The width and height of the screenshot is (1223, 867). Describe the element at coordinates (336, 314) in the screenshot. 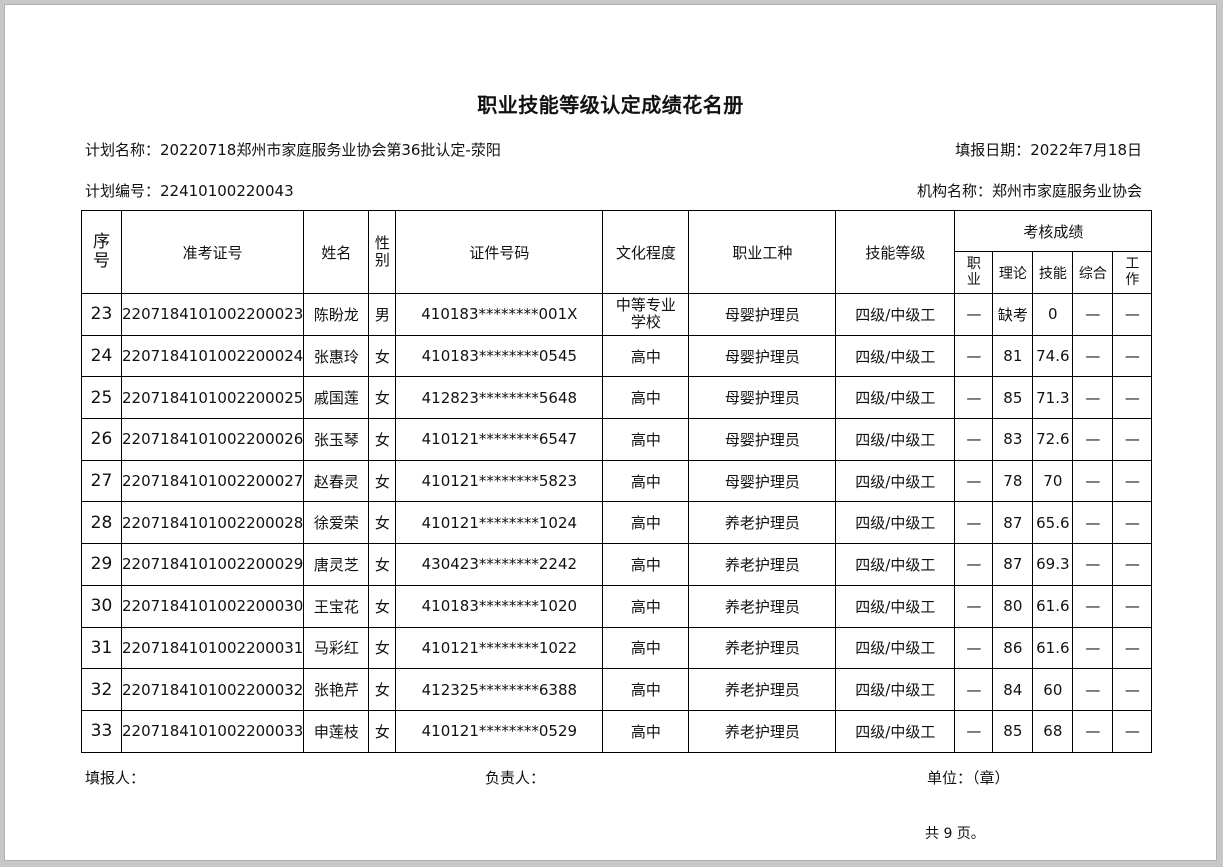

I see `cell-name: 陈盼龙` at that location.